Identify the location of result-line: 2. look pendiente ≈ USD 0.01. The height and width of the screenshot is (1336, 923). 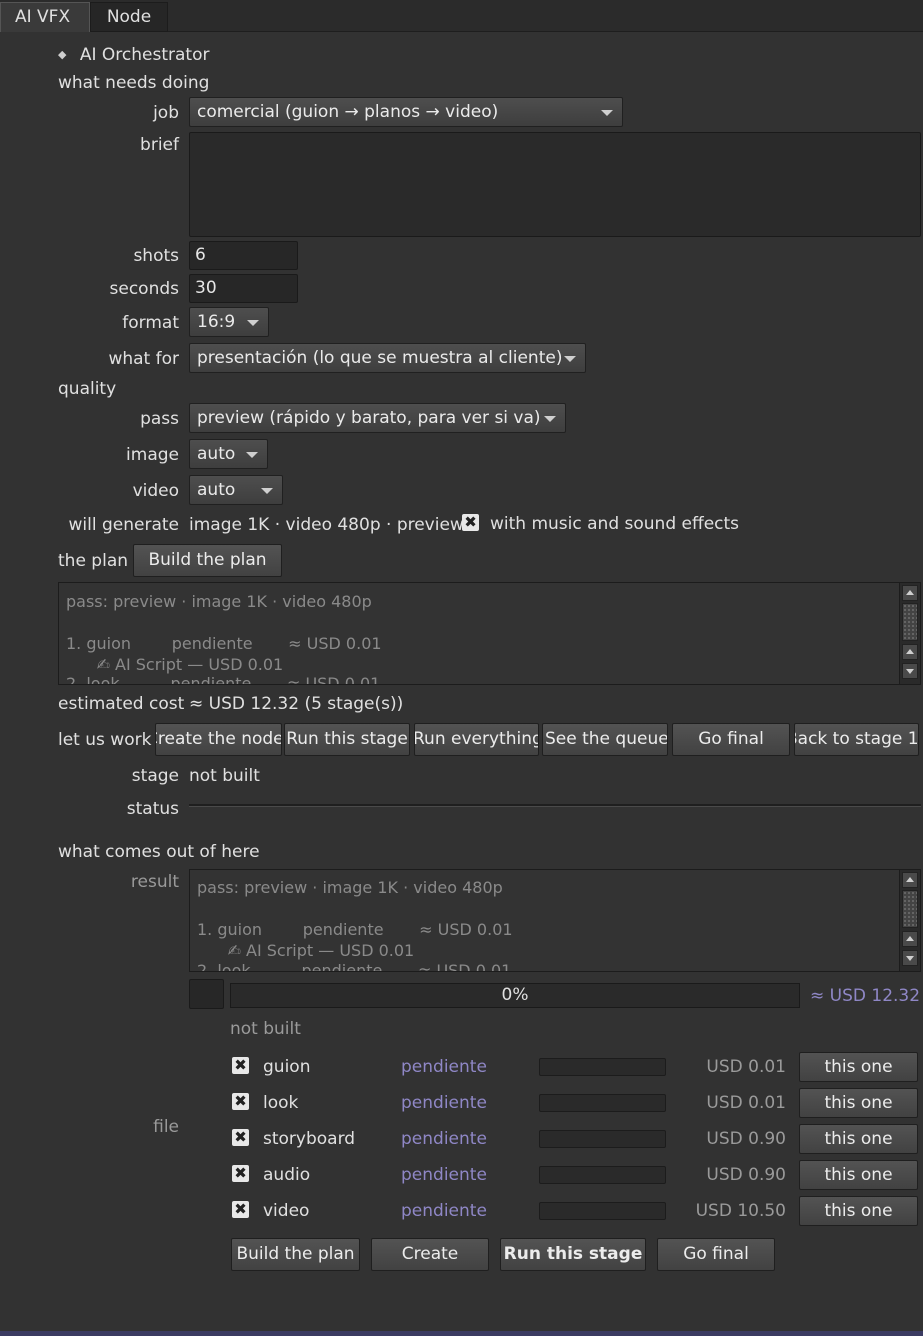
(354, 966).